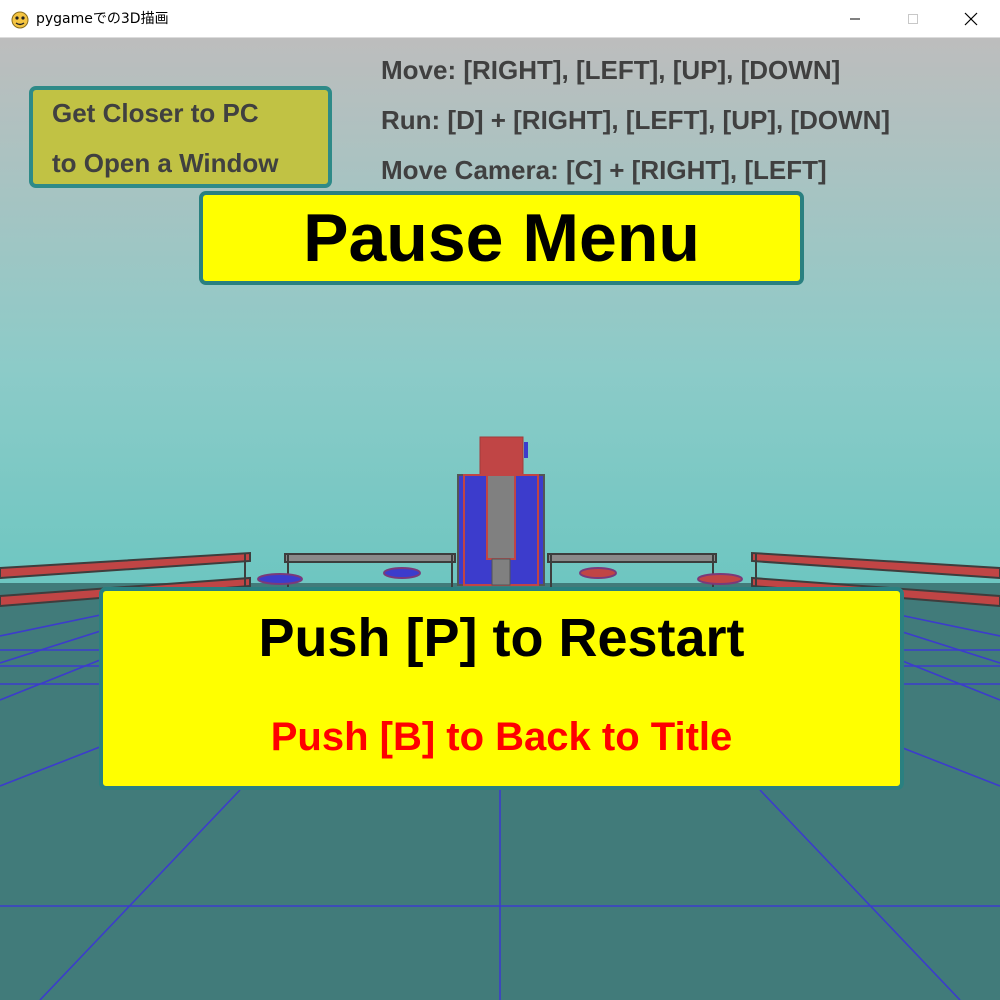 Image resolution: width=1000 pixels, height=1000 pixels. I want to click on close-icon, so click(971, 19).